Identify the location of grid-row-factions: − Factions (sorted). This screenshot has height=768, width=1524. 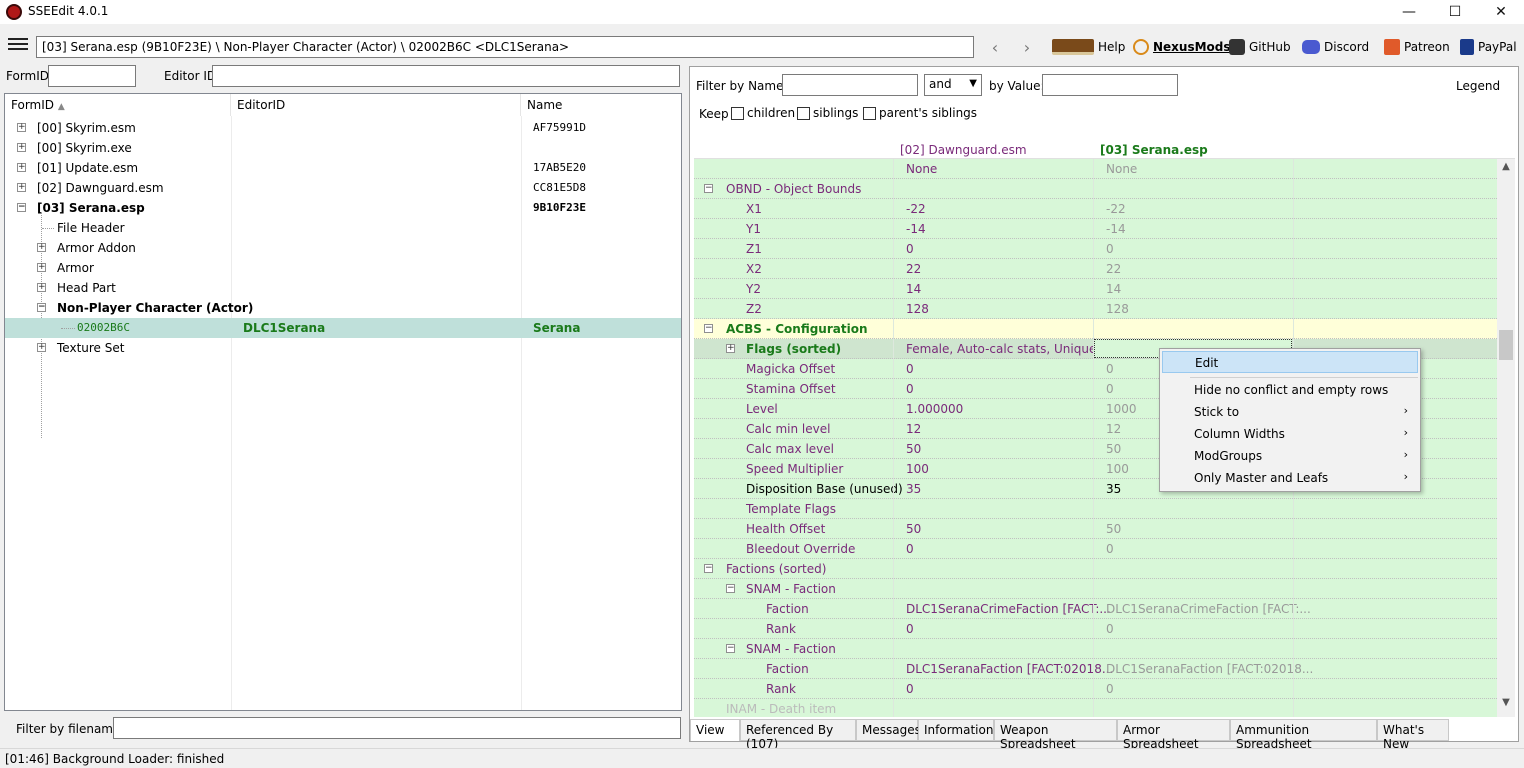
(1095, 569).